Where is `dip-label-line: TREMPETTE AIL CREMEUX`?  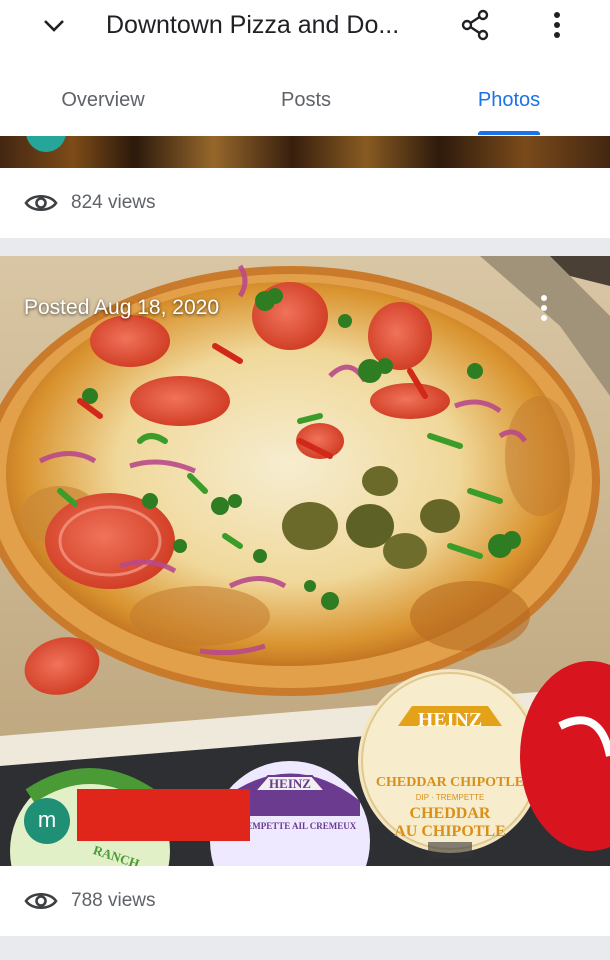
dip-label-line: TREMPETTE AIL CREMEUX is located at coordinates (295, 826).